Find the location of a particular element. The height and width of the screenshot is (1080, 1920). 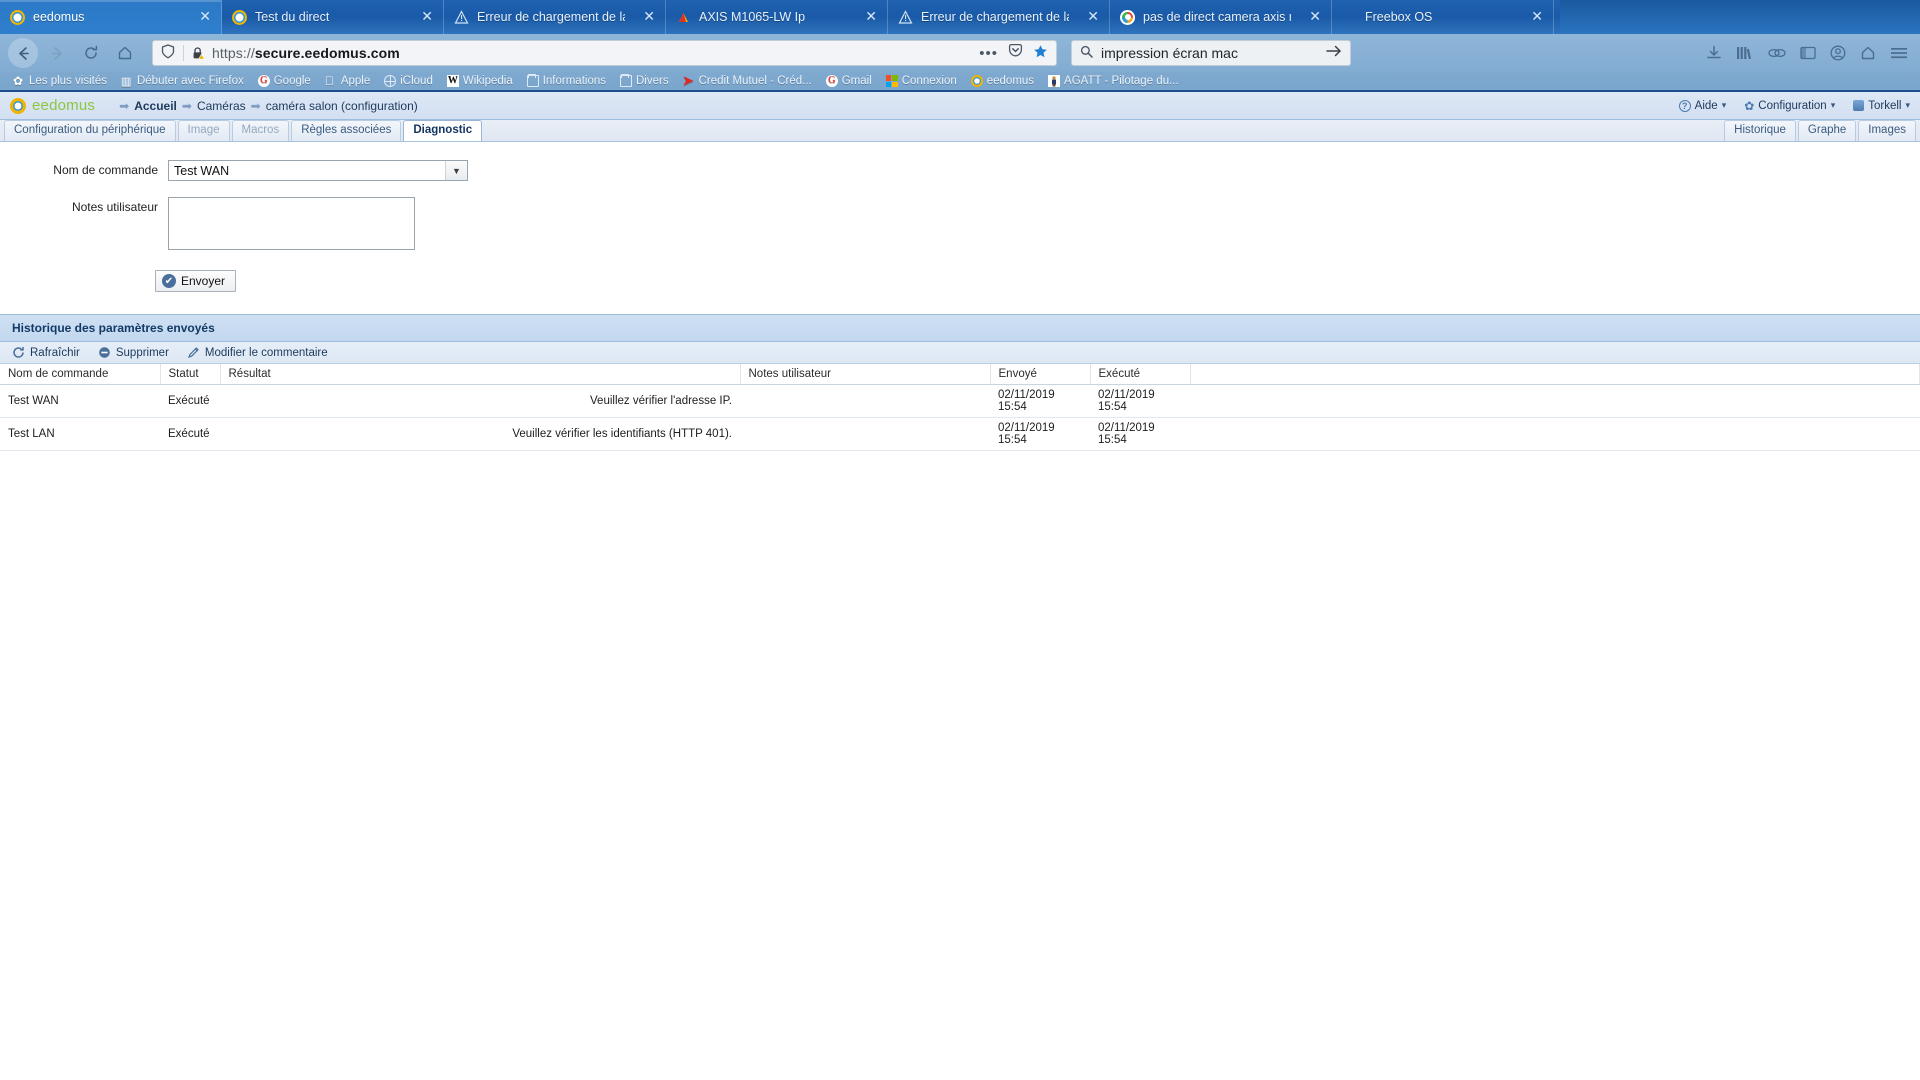

send-button-label: Envoyer is located at coordinates (203, 281).